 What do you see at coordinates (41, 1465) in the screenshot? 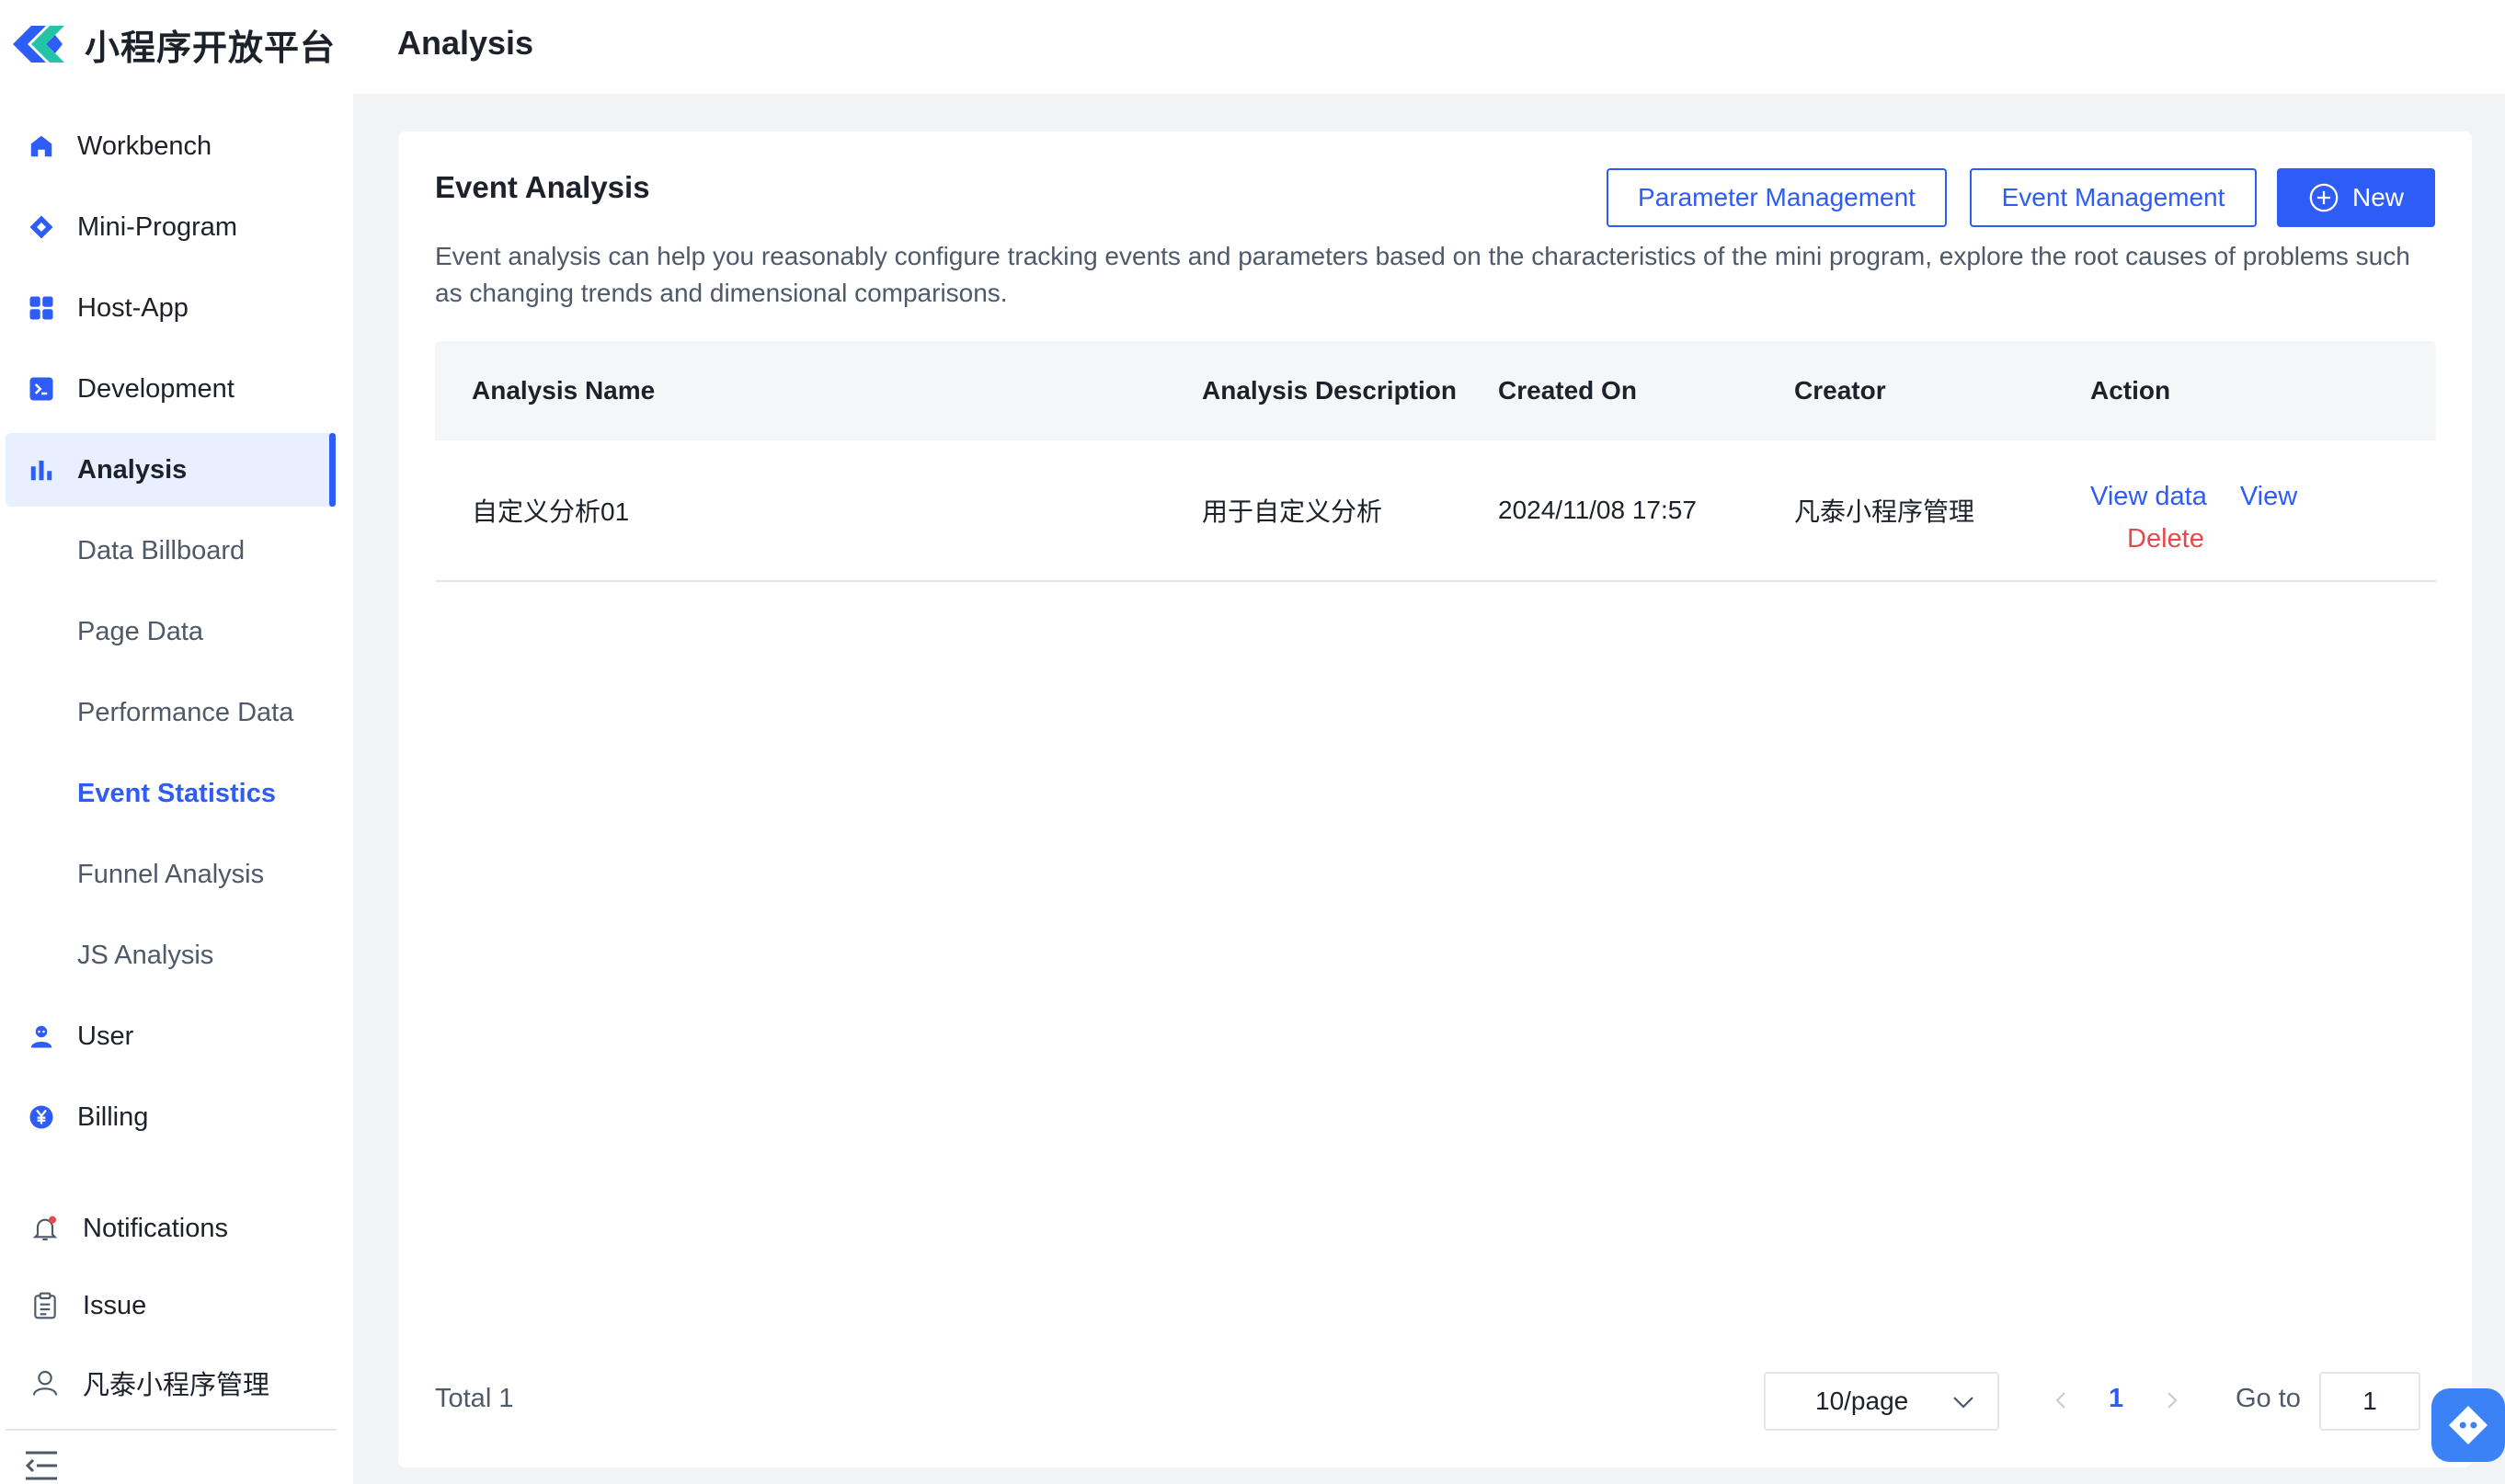
I see `collapse-menu-icon` at bounding box center [41, 1465].